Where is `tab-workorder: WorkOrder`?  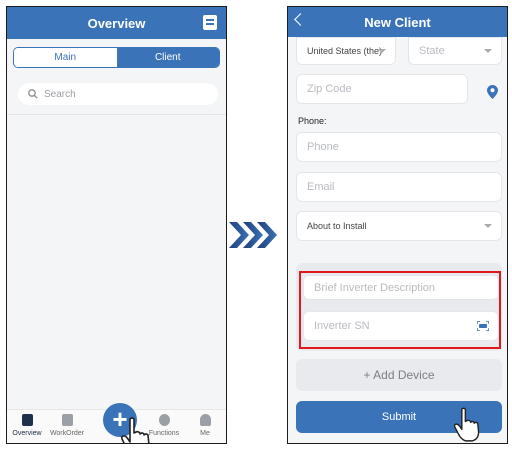 tab-workorder: WorkOrder is located at coordinates (67, 425).